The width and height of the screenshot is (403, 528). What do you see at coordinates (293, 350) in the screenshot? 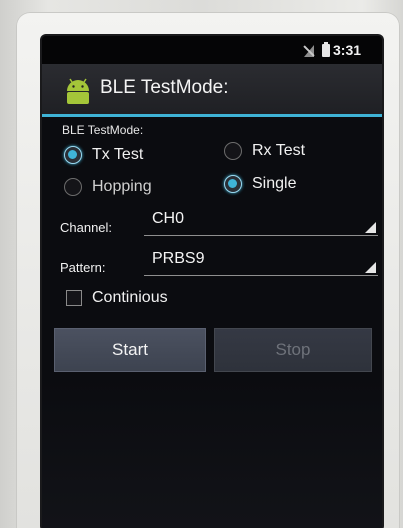
I see `stop-button: Stop` at bounding box center [293, 350].